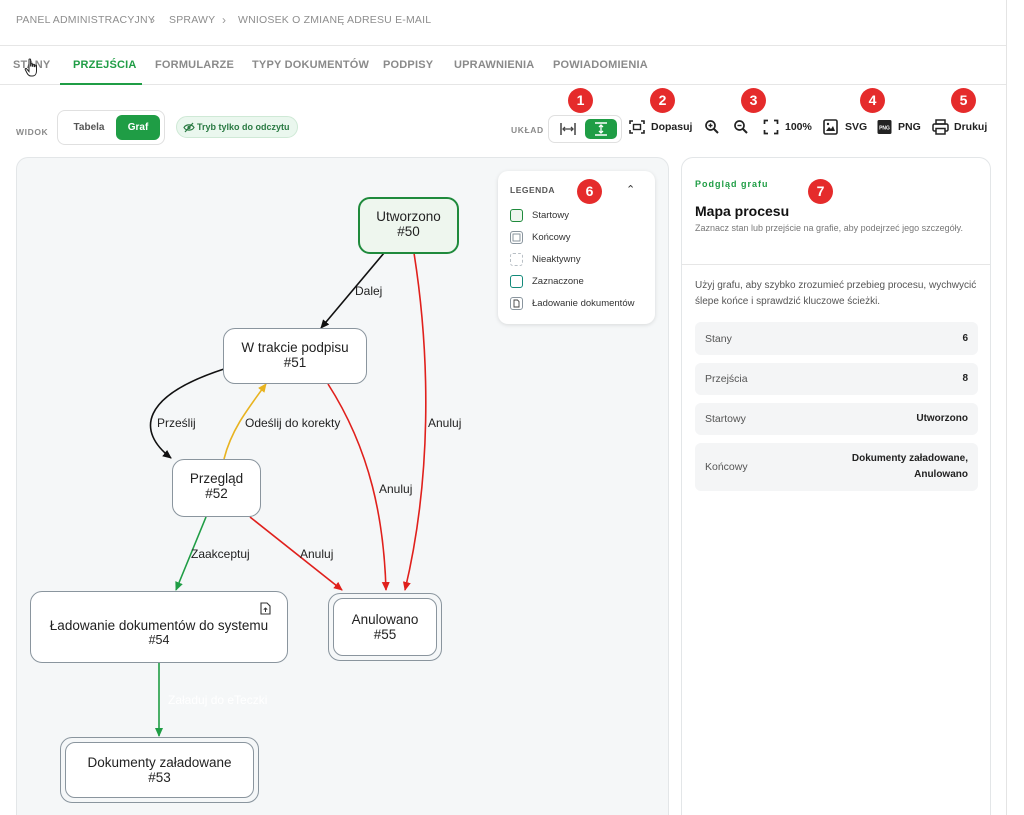 The width and height of the screenshot is (1024, 815). I want to click on final-node-inner: Dokumenty załadowane #53, so click(159, 770).